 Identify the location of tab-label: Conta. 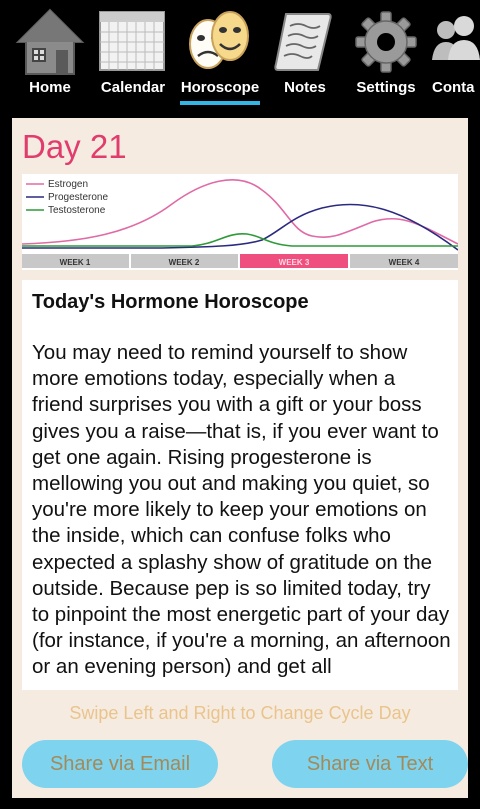
(453, 87).